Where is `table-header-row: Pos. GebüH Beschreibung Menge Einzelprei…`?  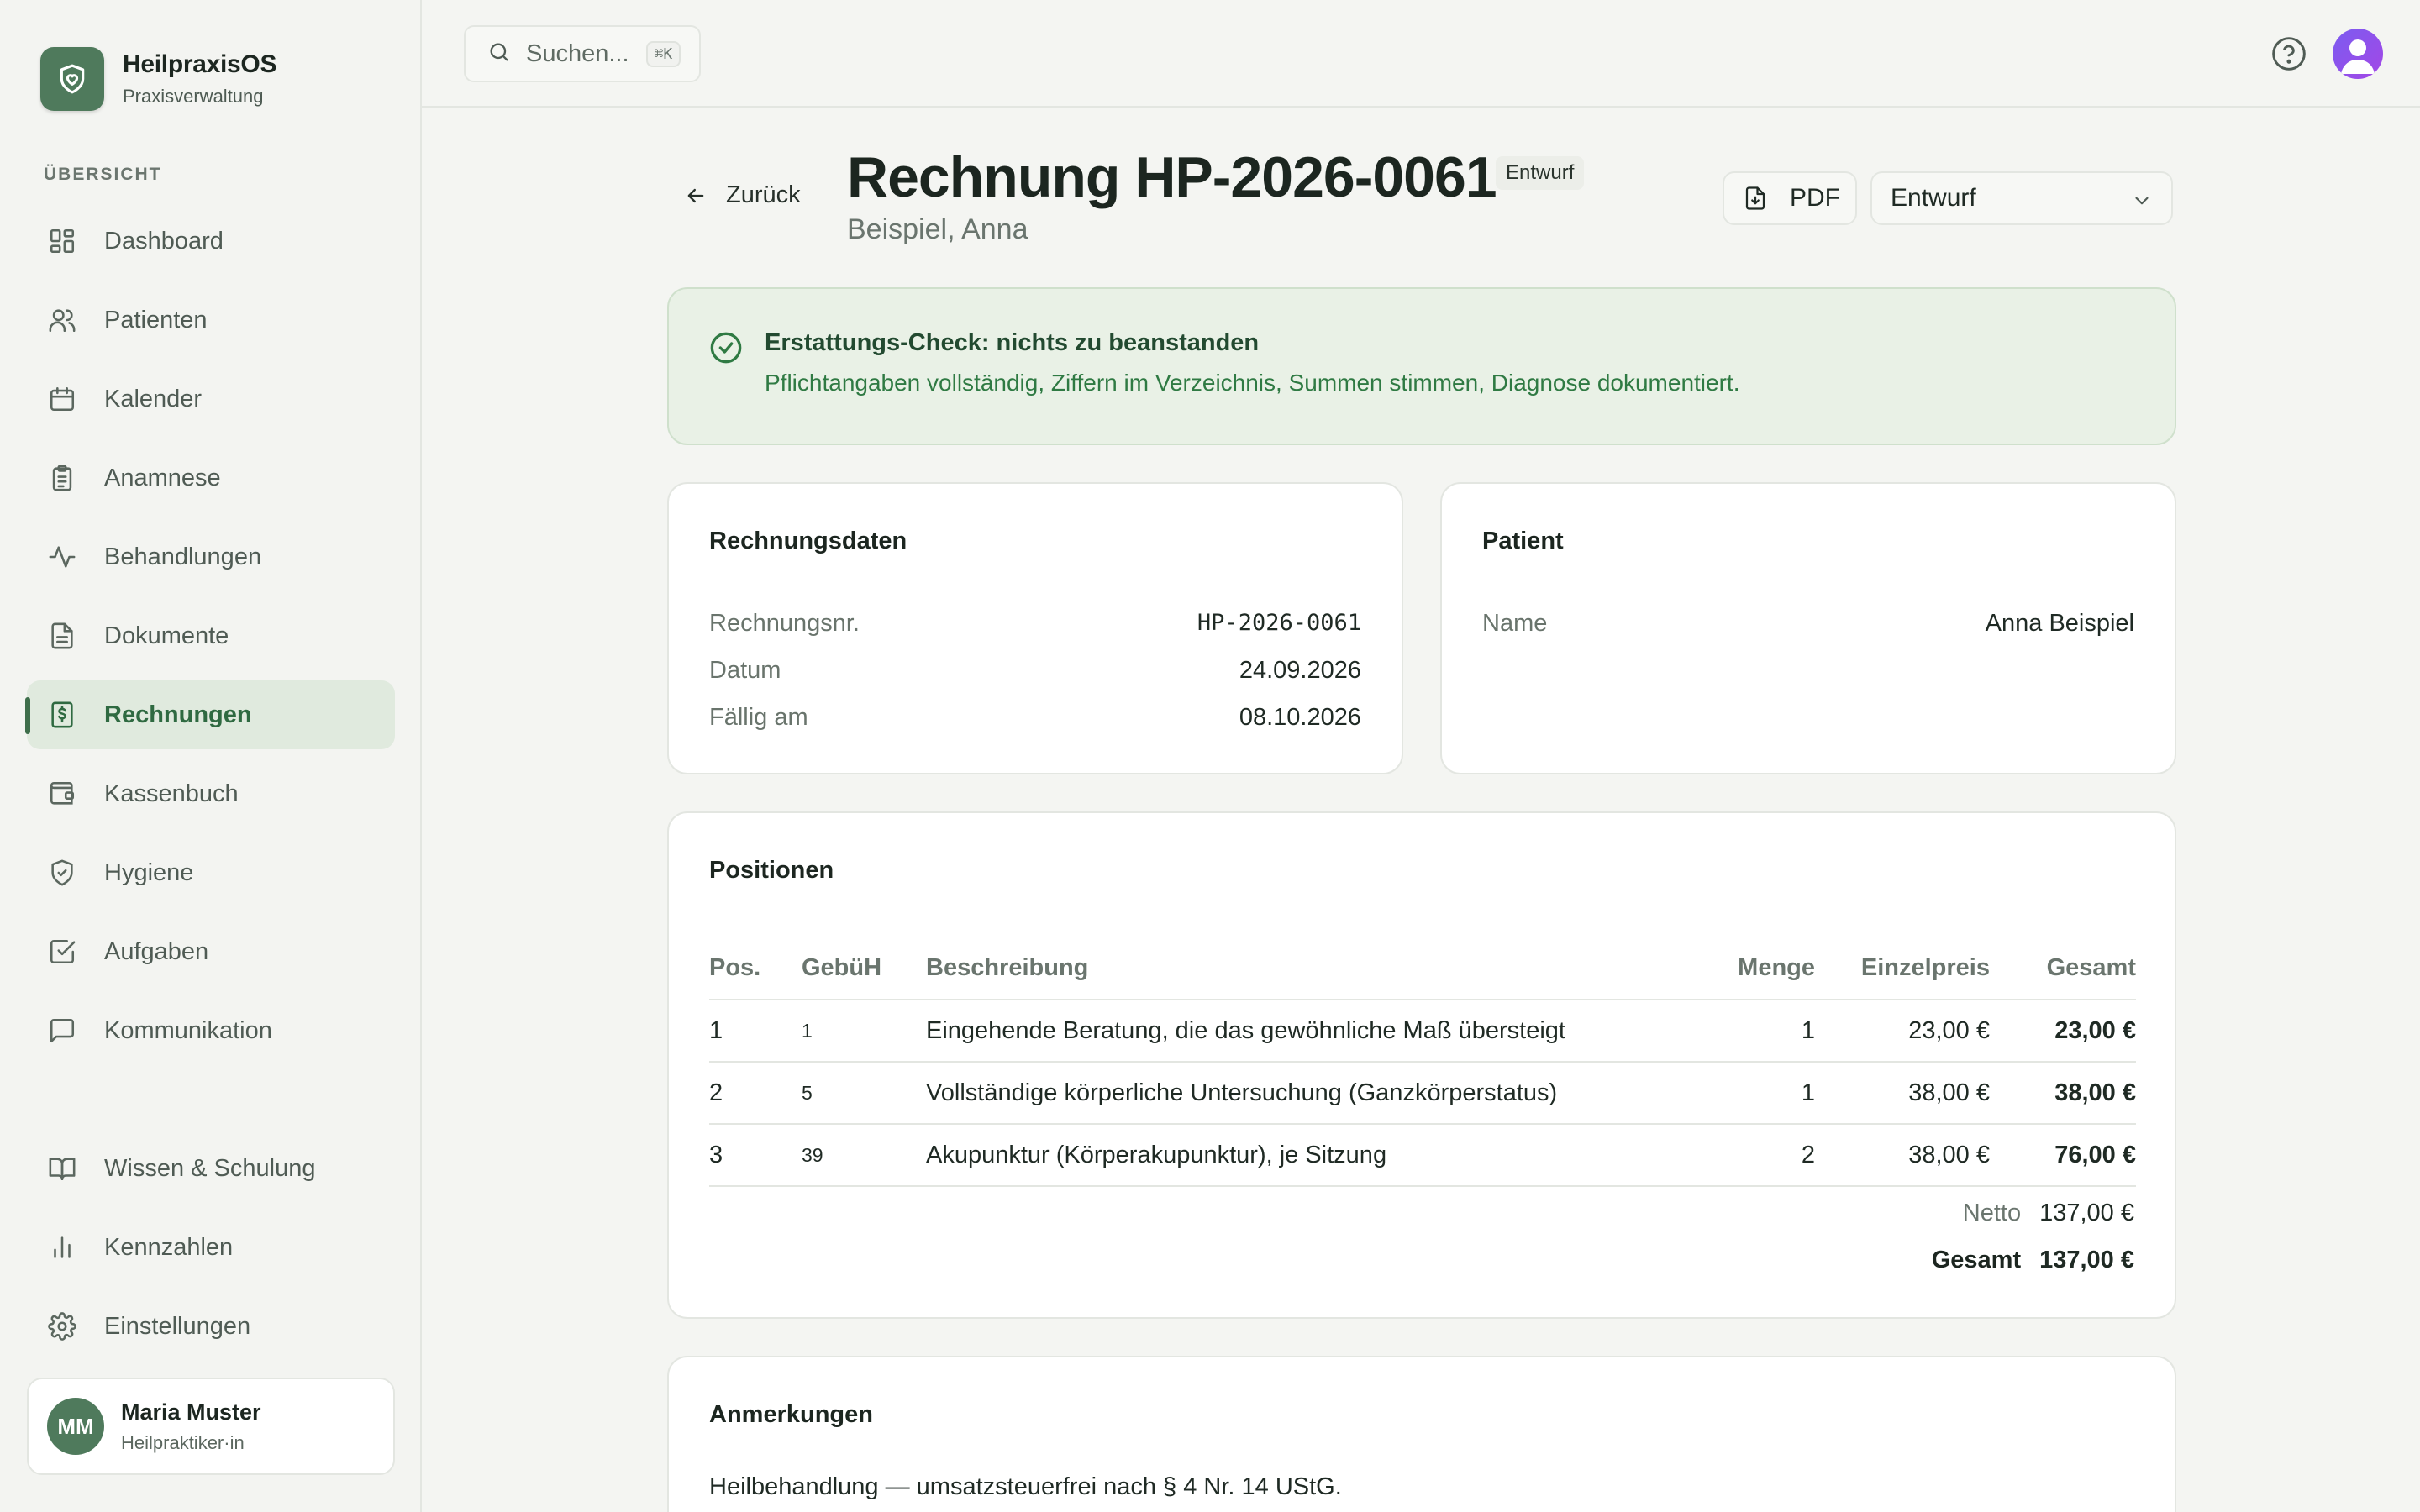 table-header-row: Pos. GebüH Beschreibung Menge Einzelprei… is located at coordinates (1422, 968).